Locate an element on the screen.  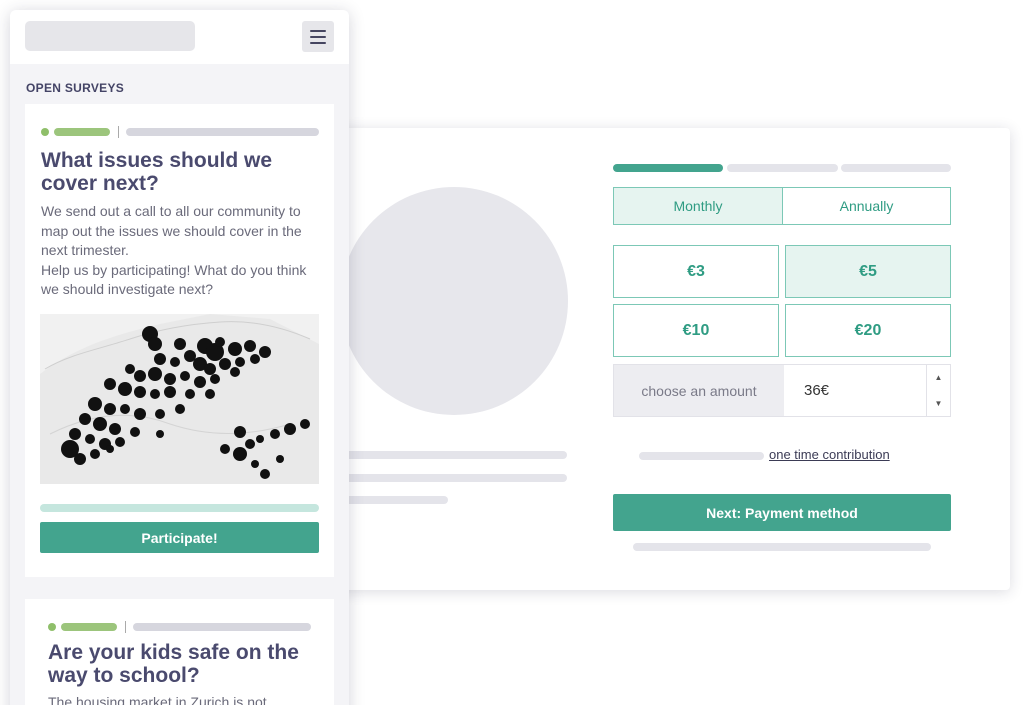
hamburger-menu-icon is located at coordinates (318, 36).